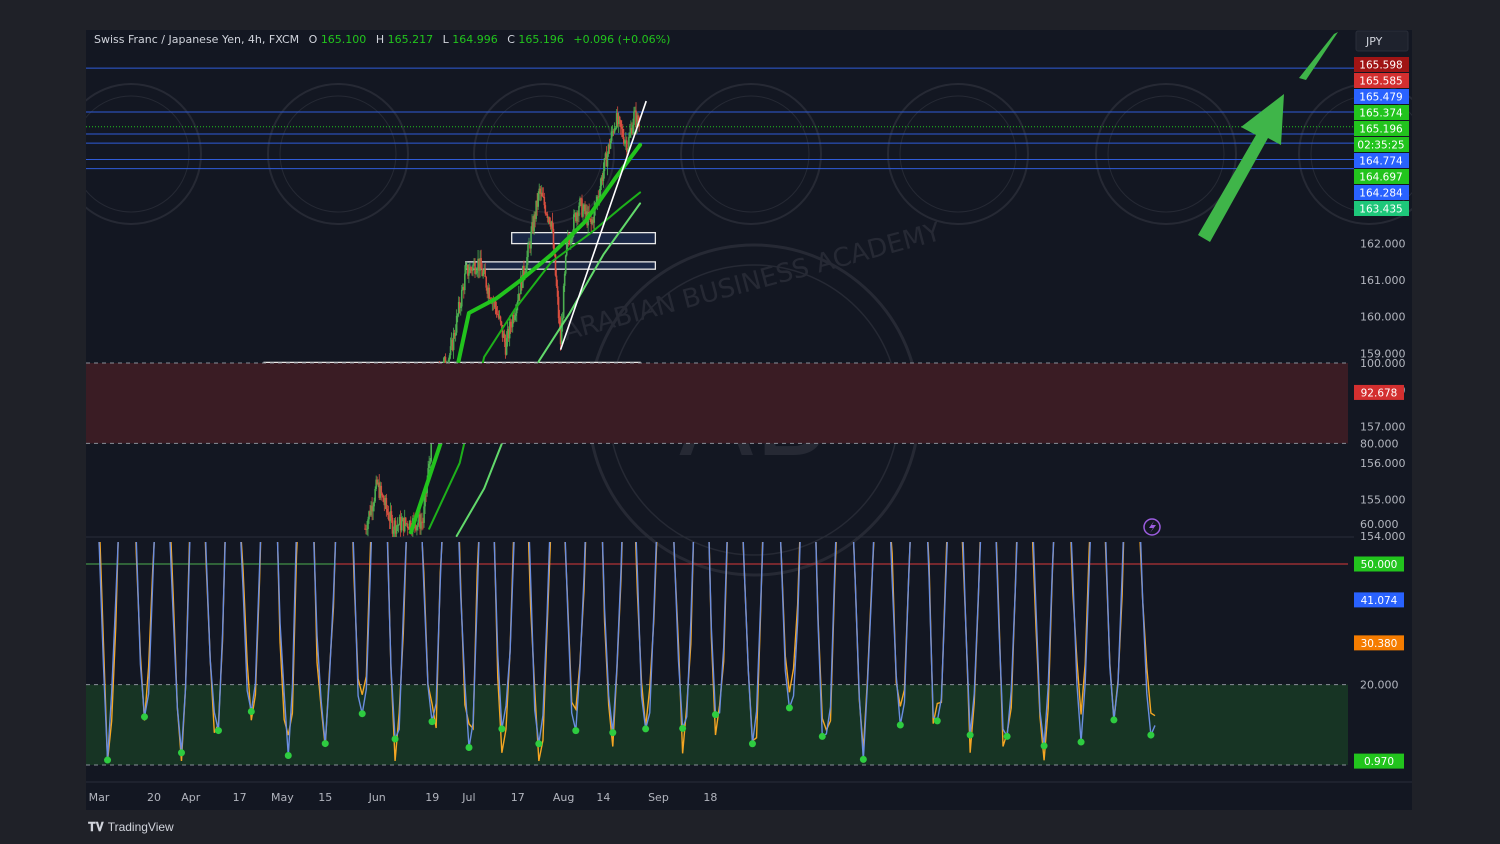  What do you see at coordinates (1381, 130) in the screenshot?
I see `price-badge-label: 165.196` at bounding box center [1381, 130].